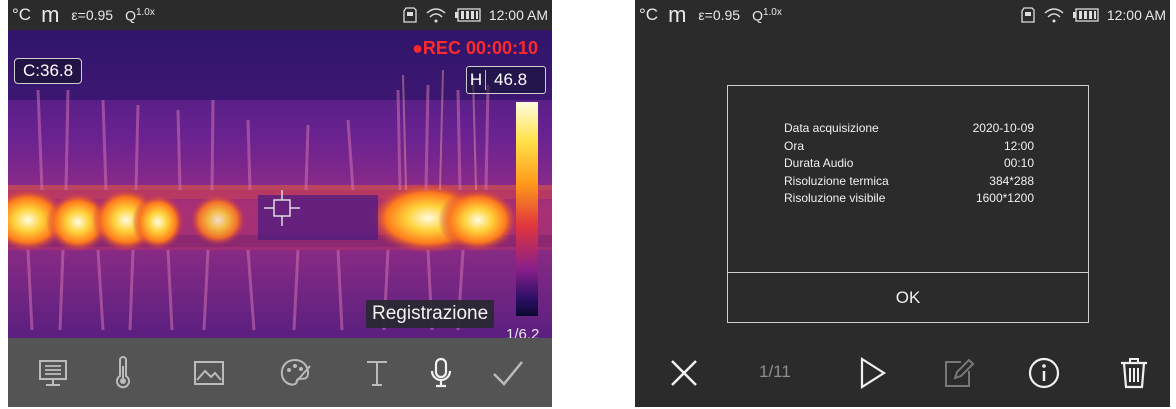 The image size is (1176, 409). I want to click on center-temperature: C:36.8, so click(48, 71).